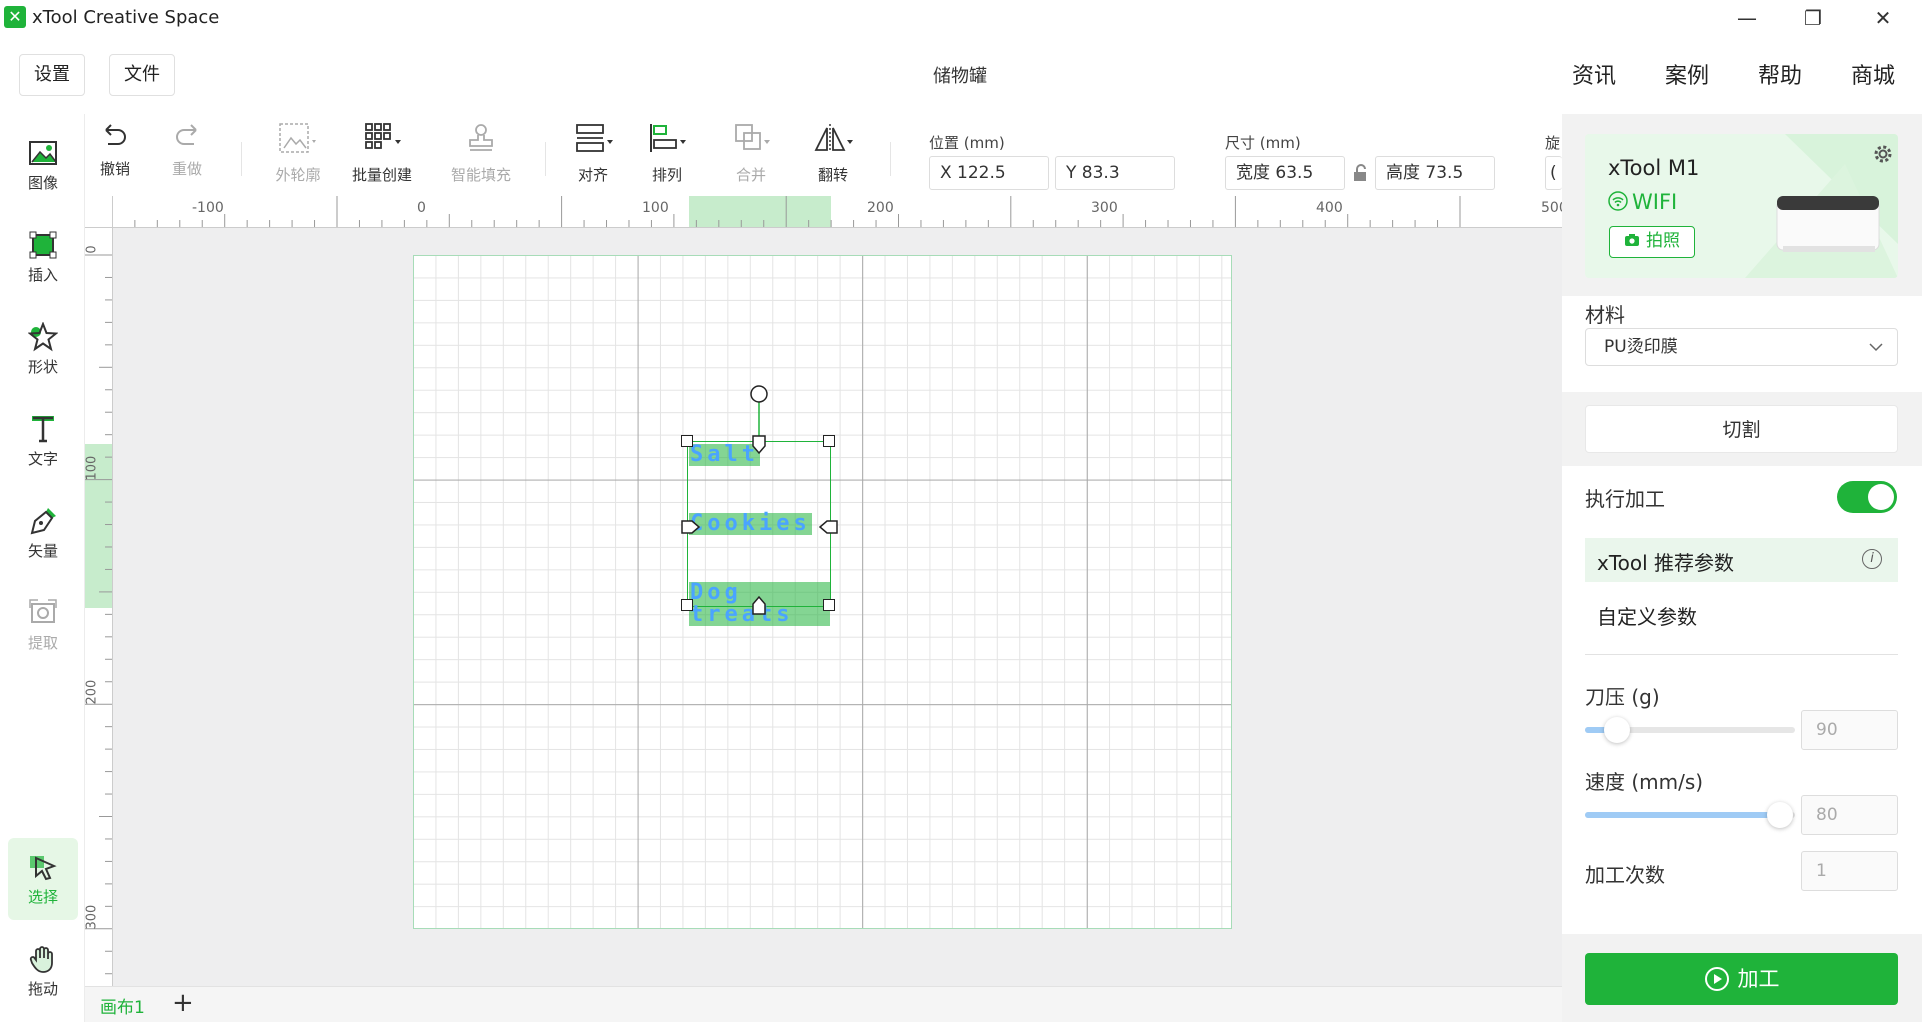 The image size is (1922, 1022). What do you see at coordinates (1690, 815) in the screenshot?
I see `speed-slider` at bounding box center [1690, 815].